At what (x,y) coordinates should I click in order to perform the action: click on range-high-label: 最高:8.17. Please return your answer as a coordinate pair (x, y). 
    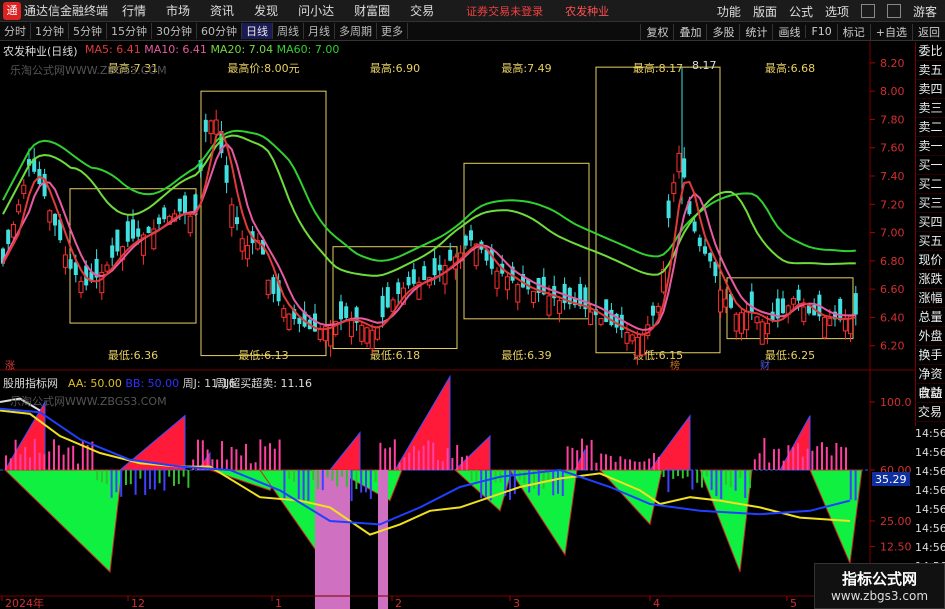
    Looking at the image, I should click on (658, 68).